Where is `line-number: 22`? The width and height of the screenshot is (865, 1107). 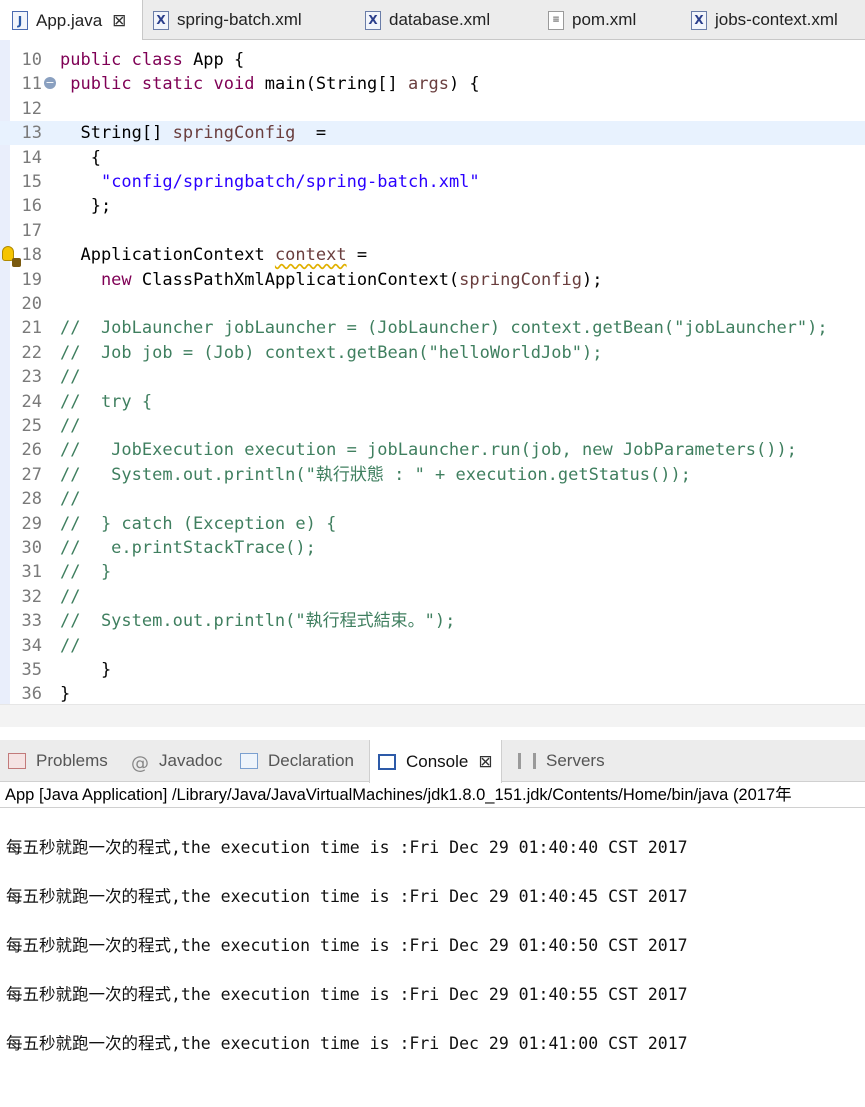 line-number: 22 is located at coordinates (31, 352).